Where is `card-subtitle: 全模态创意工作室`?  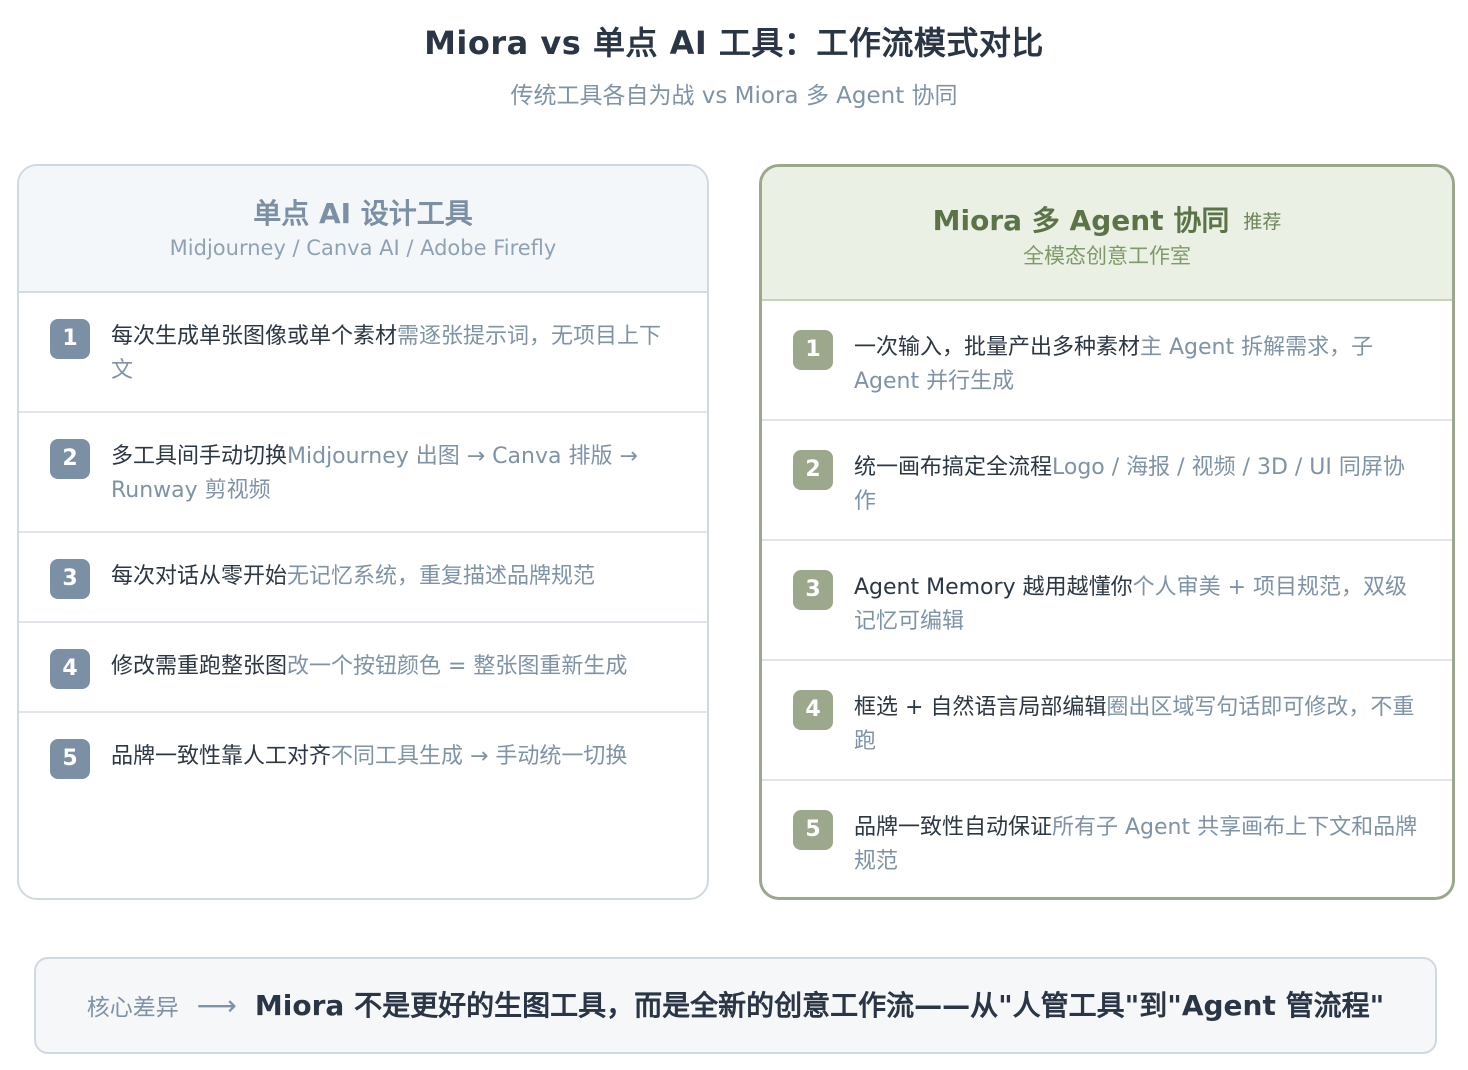 card-subtitle: 全模态创意工作室 is located at coordinates (1107, 256).